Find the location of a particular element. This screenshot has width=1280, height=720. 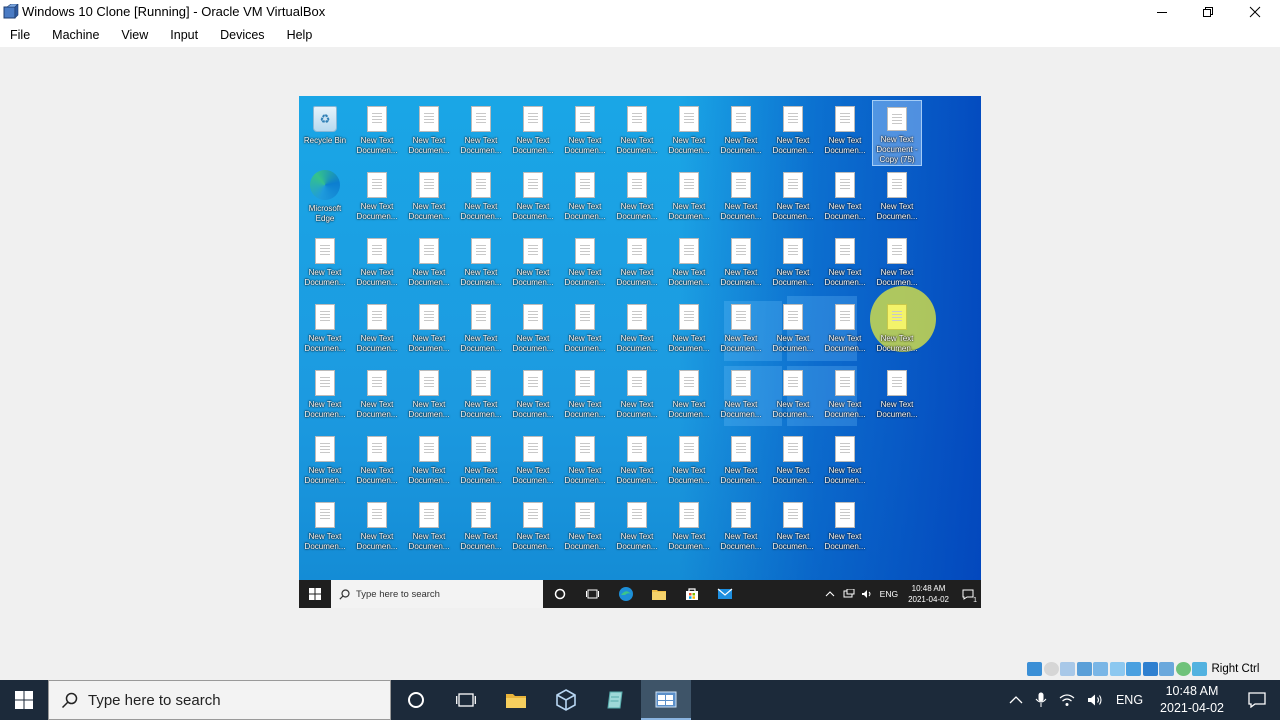

wifi-icon is located at coordinates (1067, 700).